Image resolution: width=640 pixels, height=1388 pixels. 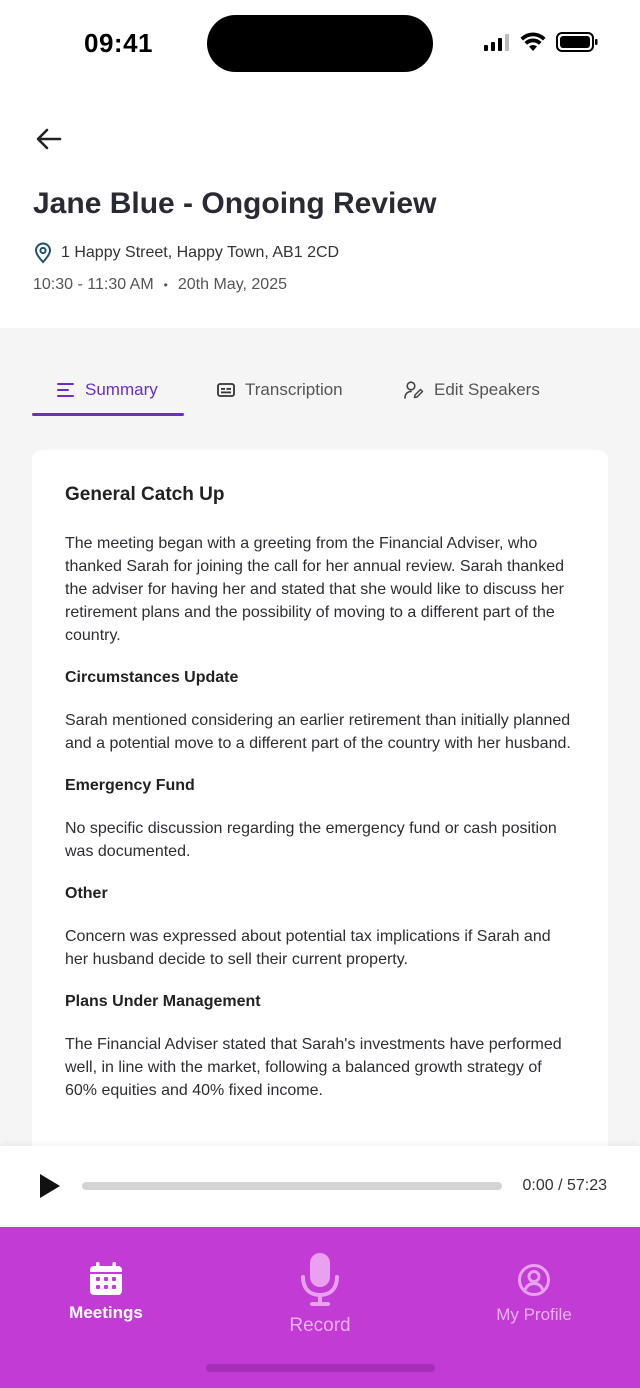 I want to click on tab-bar: Summary Transcription Edit Speakers, so click(x=320, y=390).